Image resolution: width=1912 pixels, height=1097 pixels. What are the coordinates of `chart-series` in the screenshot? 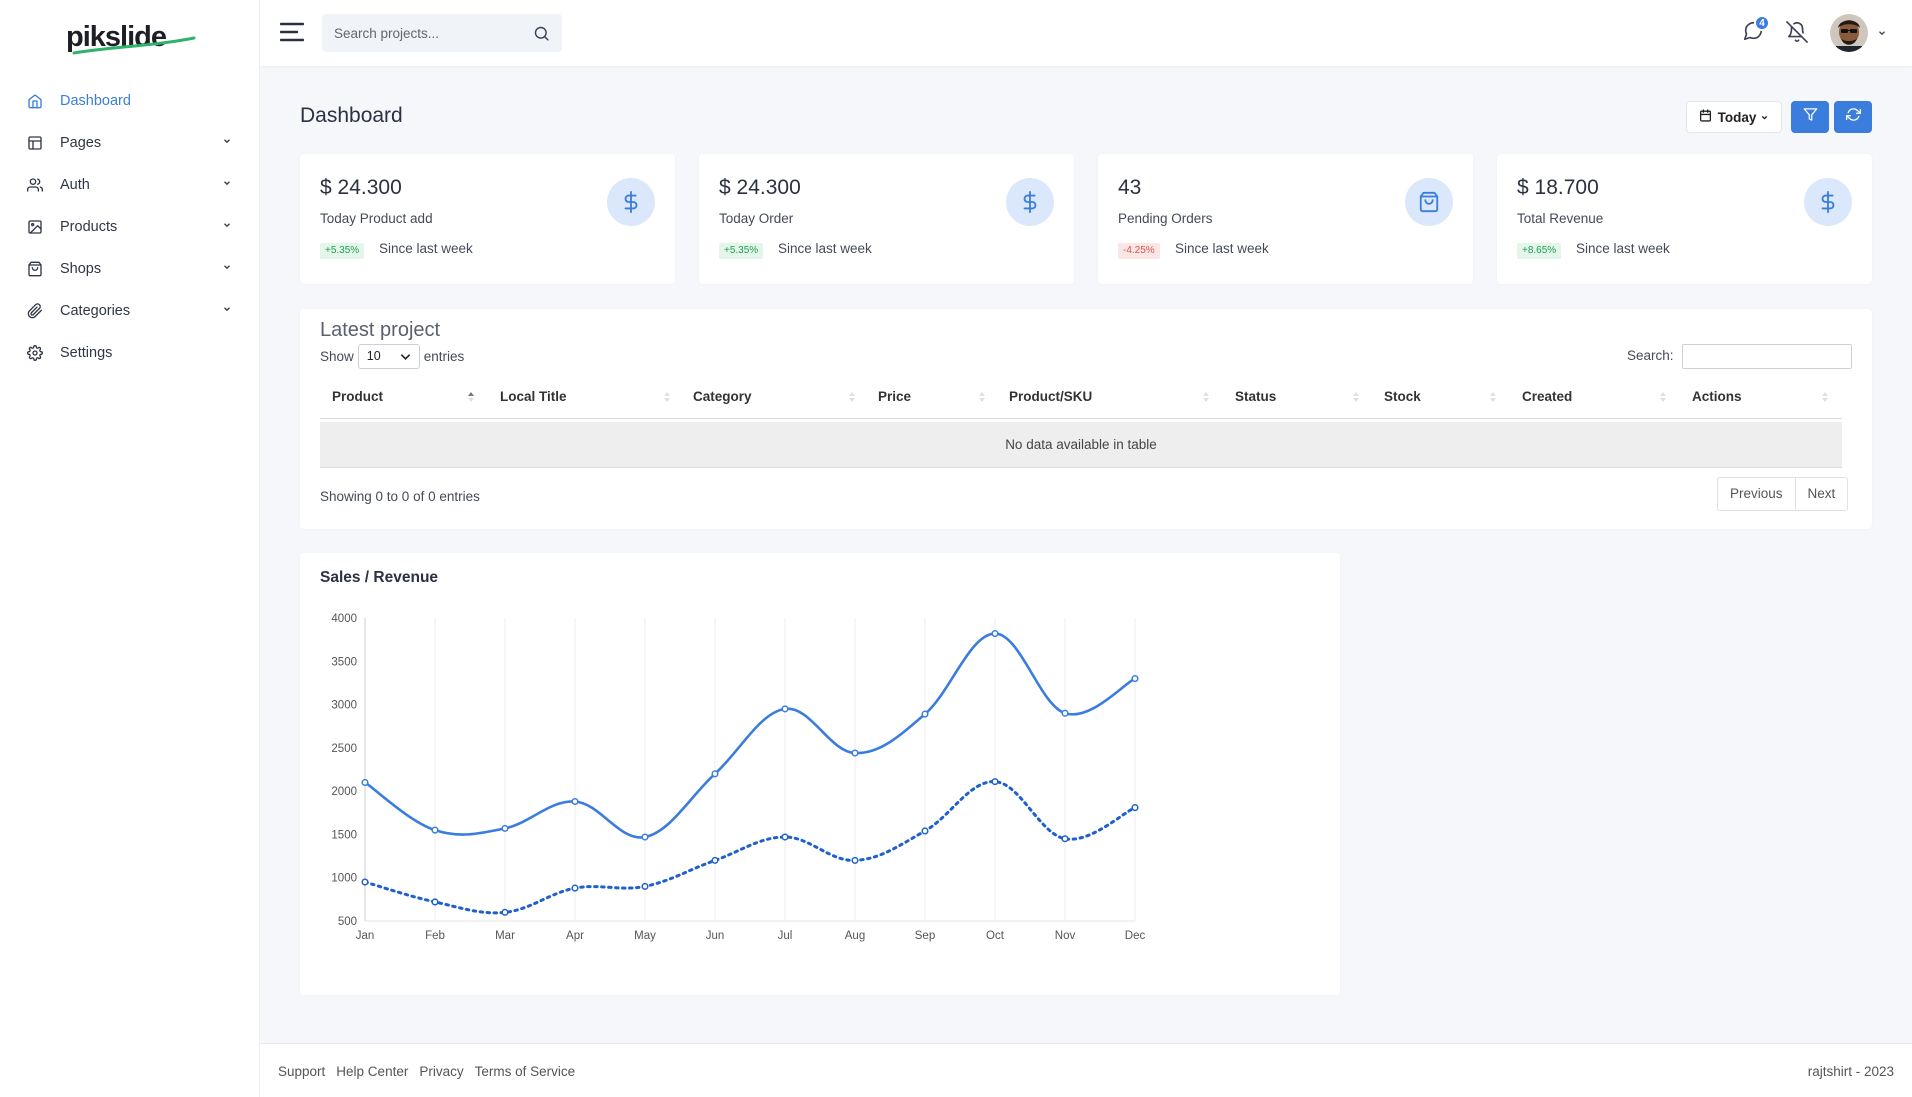 It's located at (750, 773).